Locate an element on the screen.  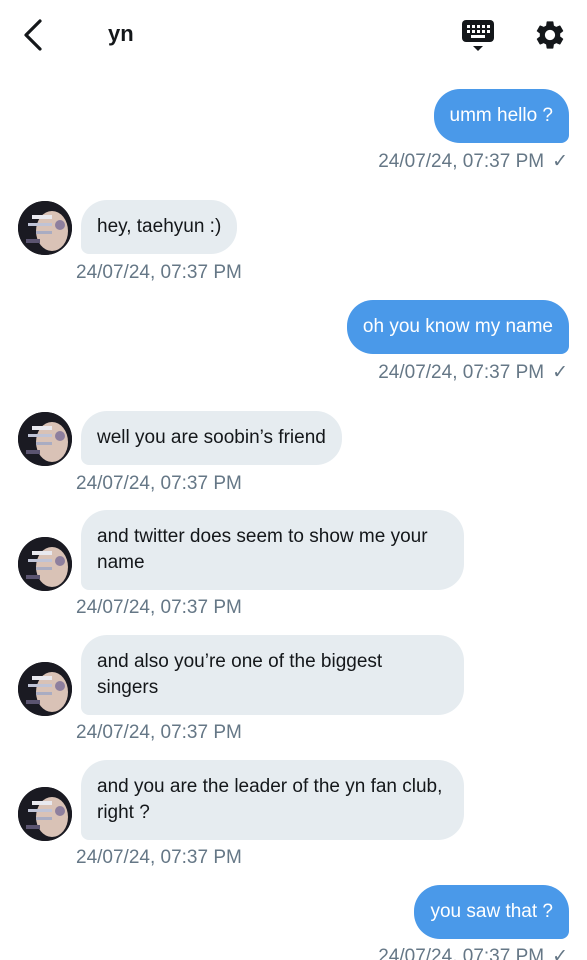
back-button is located at coordinates (35, 35).